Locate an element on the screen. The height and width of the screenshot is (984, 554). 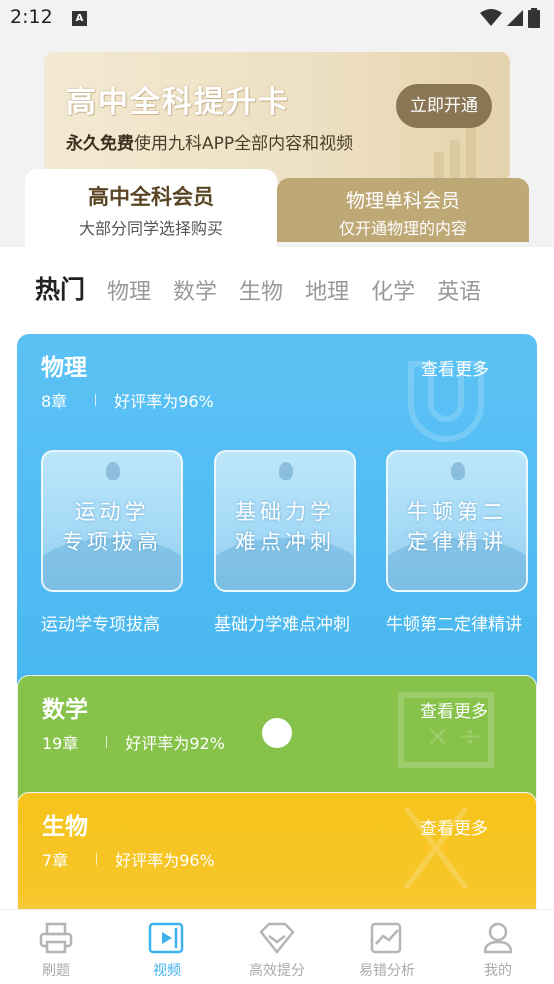
tab-title: 高中全科会员 is located at coordinates (151, 197).